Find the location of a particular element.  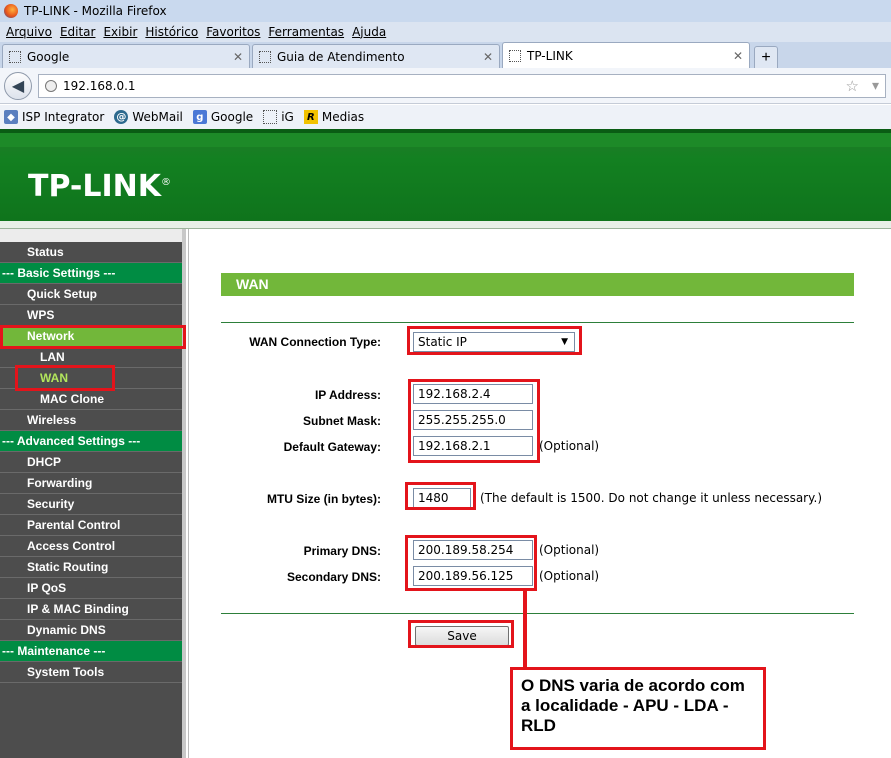

url-text: 192.168.0.1 is located at coordinates (99, 85).